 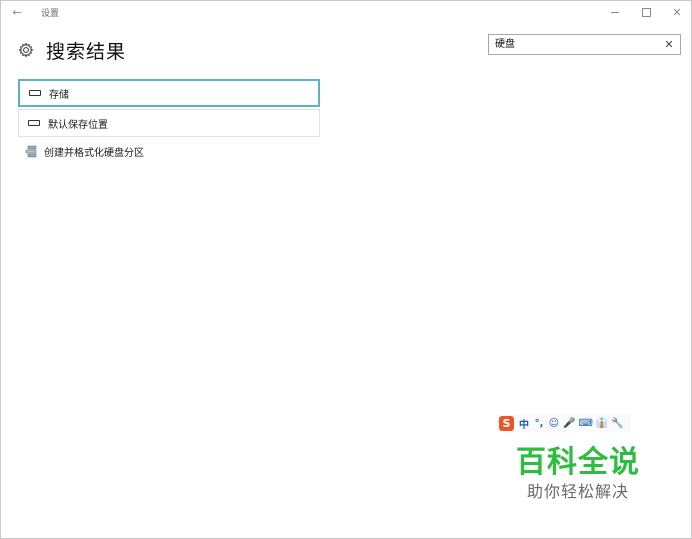 I want to click on result-label: 默认保存位置, so click(x=78, y=125).